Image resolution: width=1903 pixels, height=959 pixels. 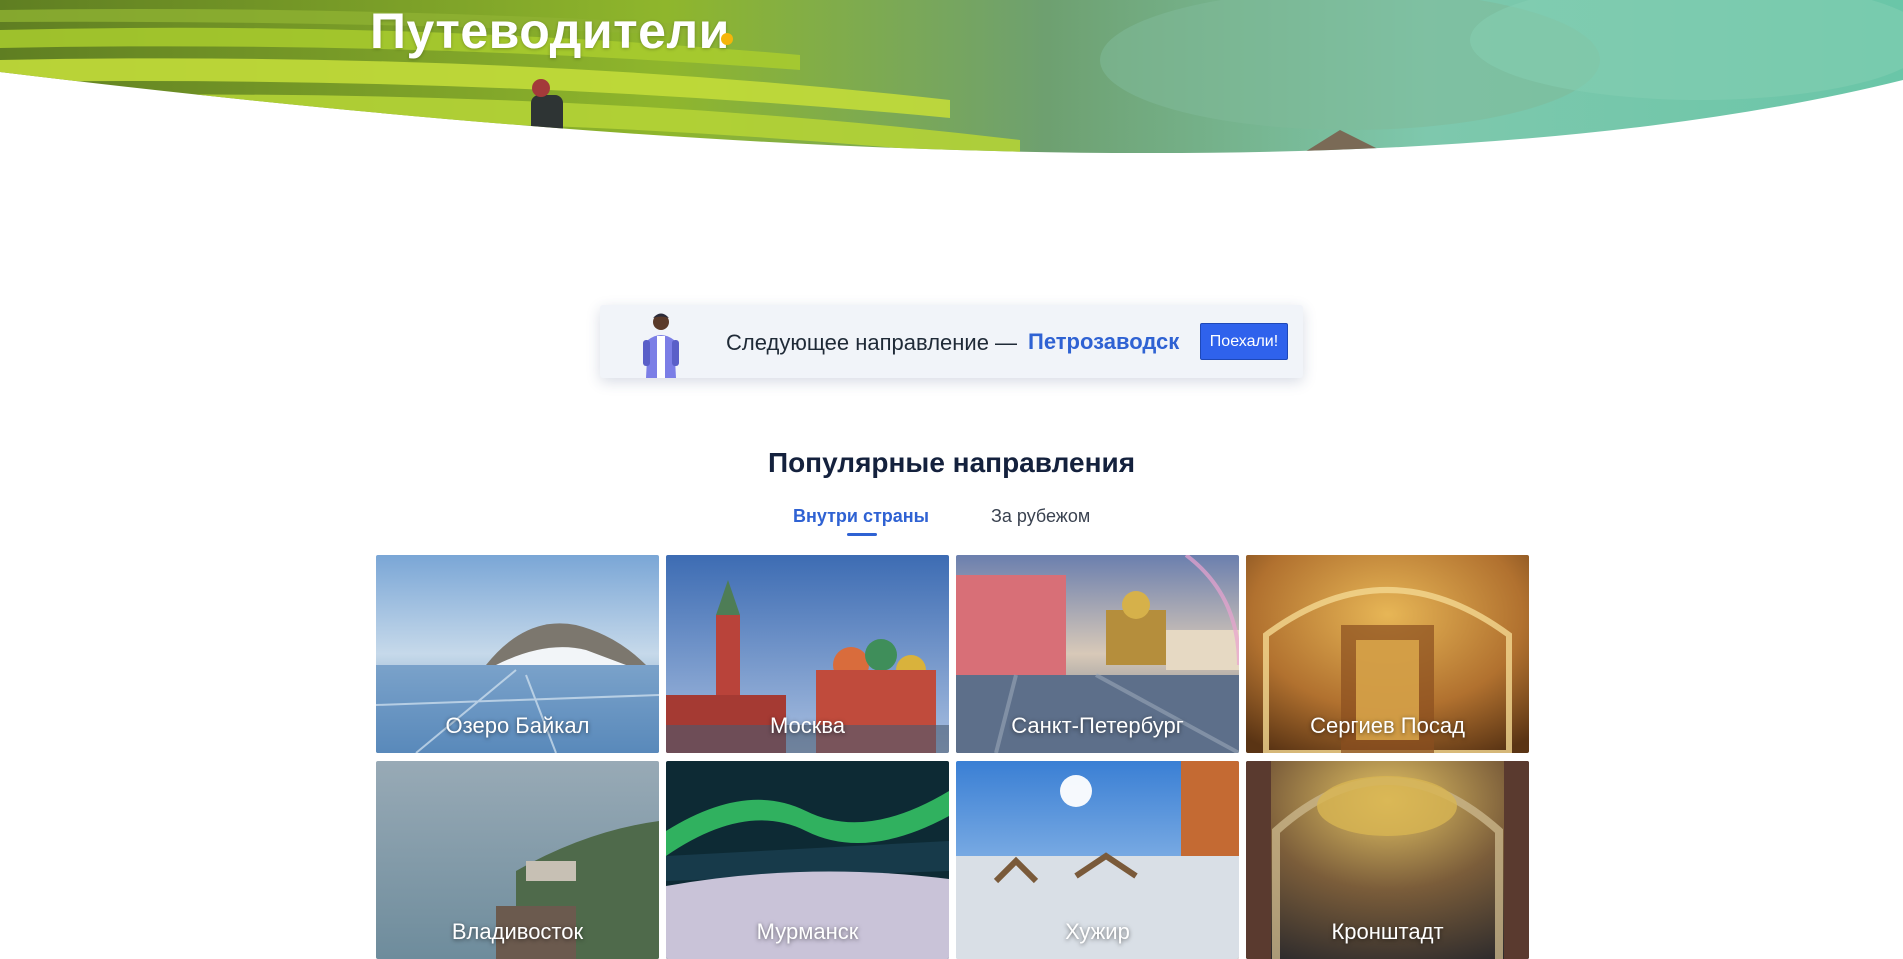 I want to click on destination-card-kronstadt: Кронштадт, so click(x=1387, y=860).